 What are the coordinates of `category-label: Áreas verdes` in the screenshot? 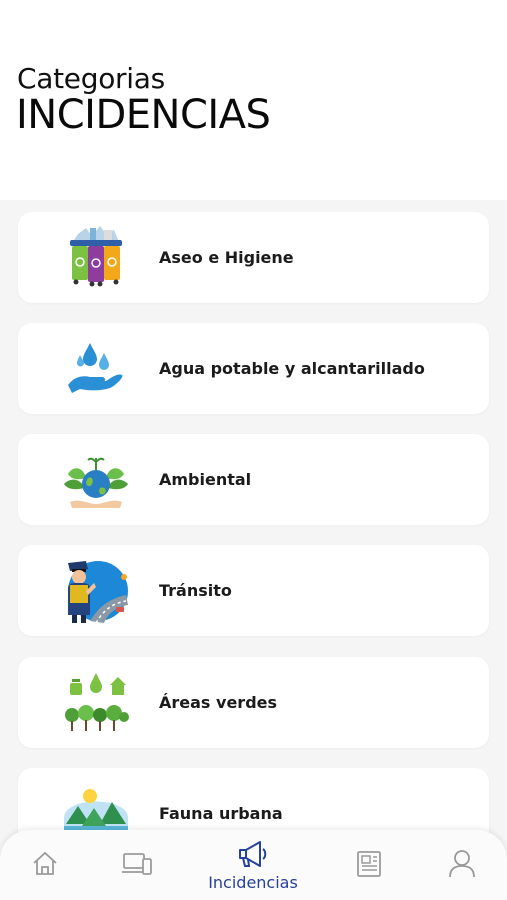 It's located at (218, 702).